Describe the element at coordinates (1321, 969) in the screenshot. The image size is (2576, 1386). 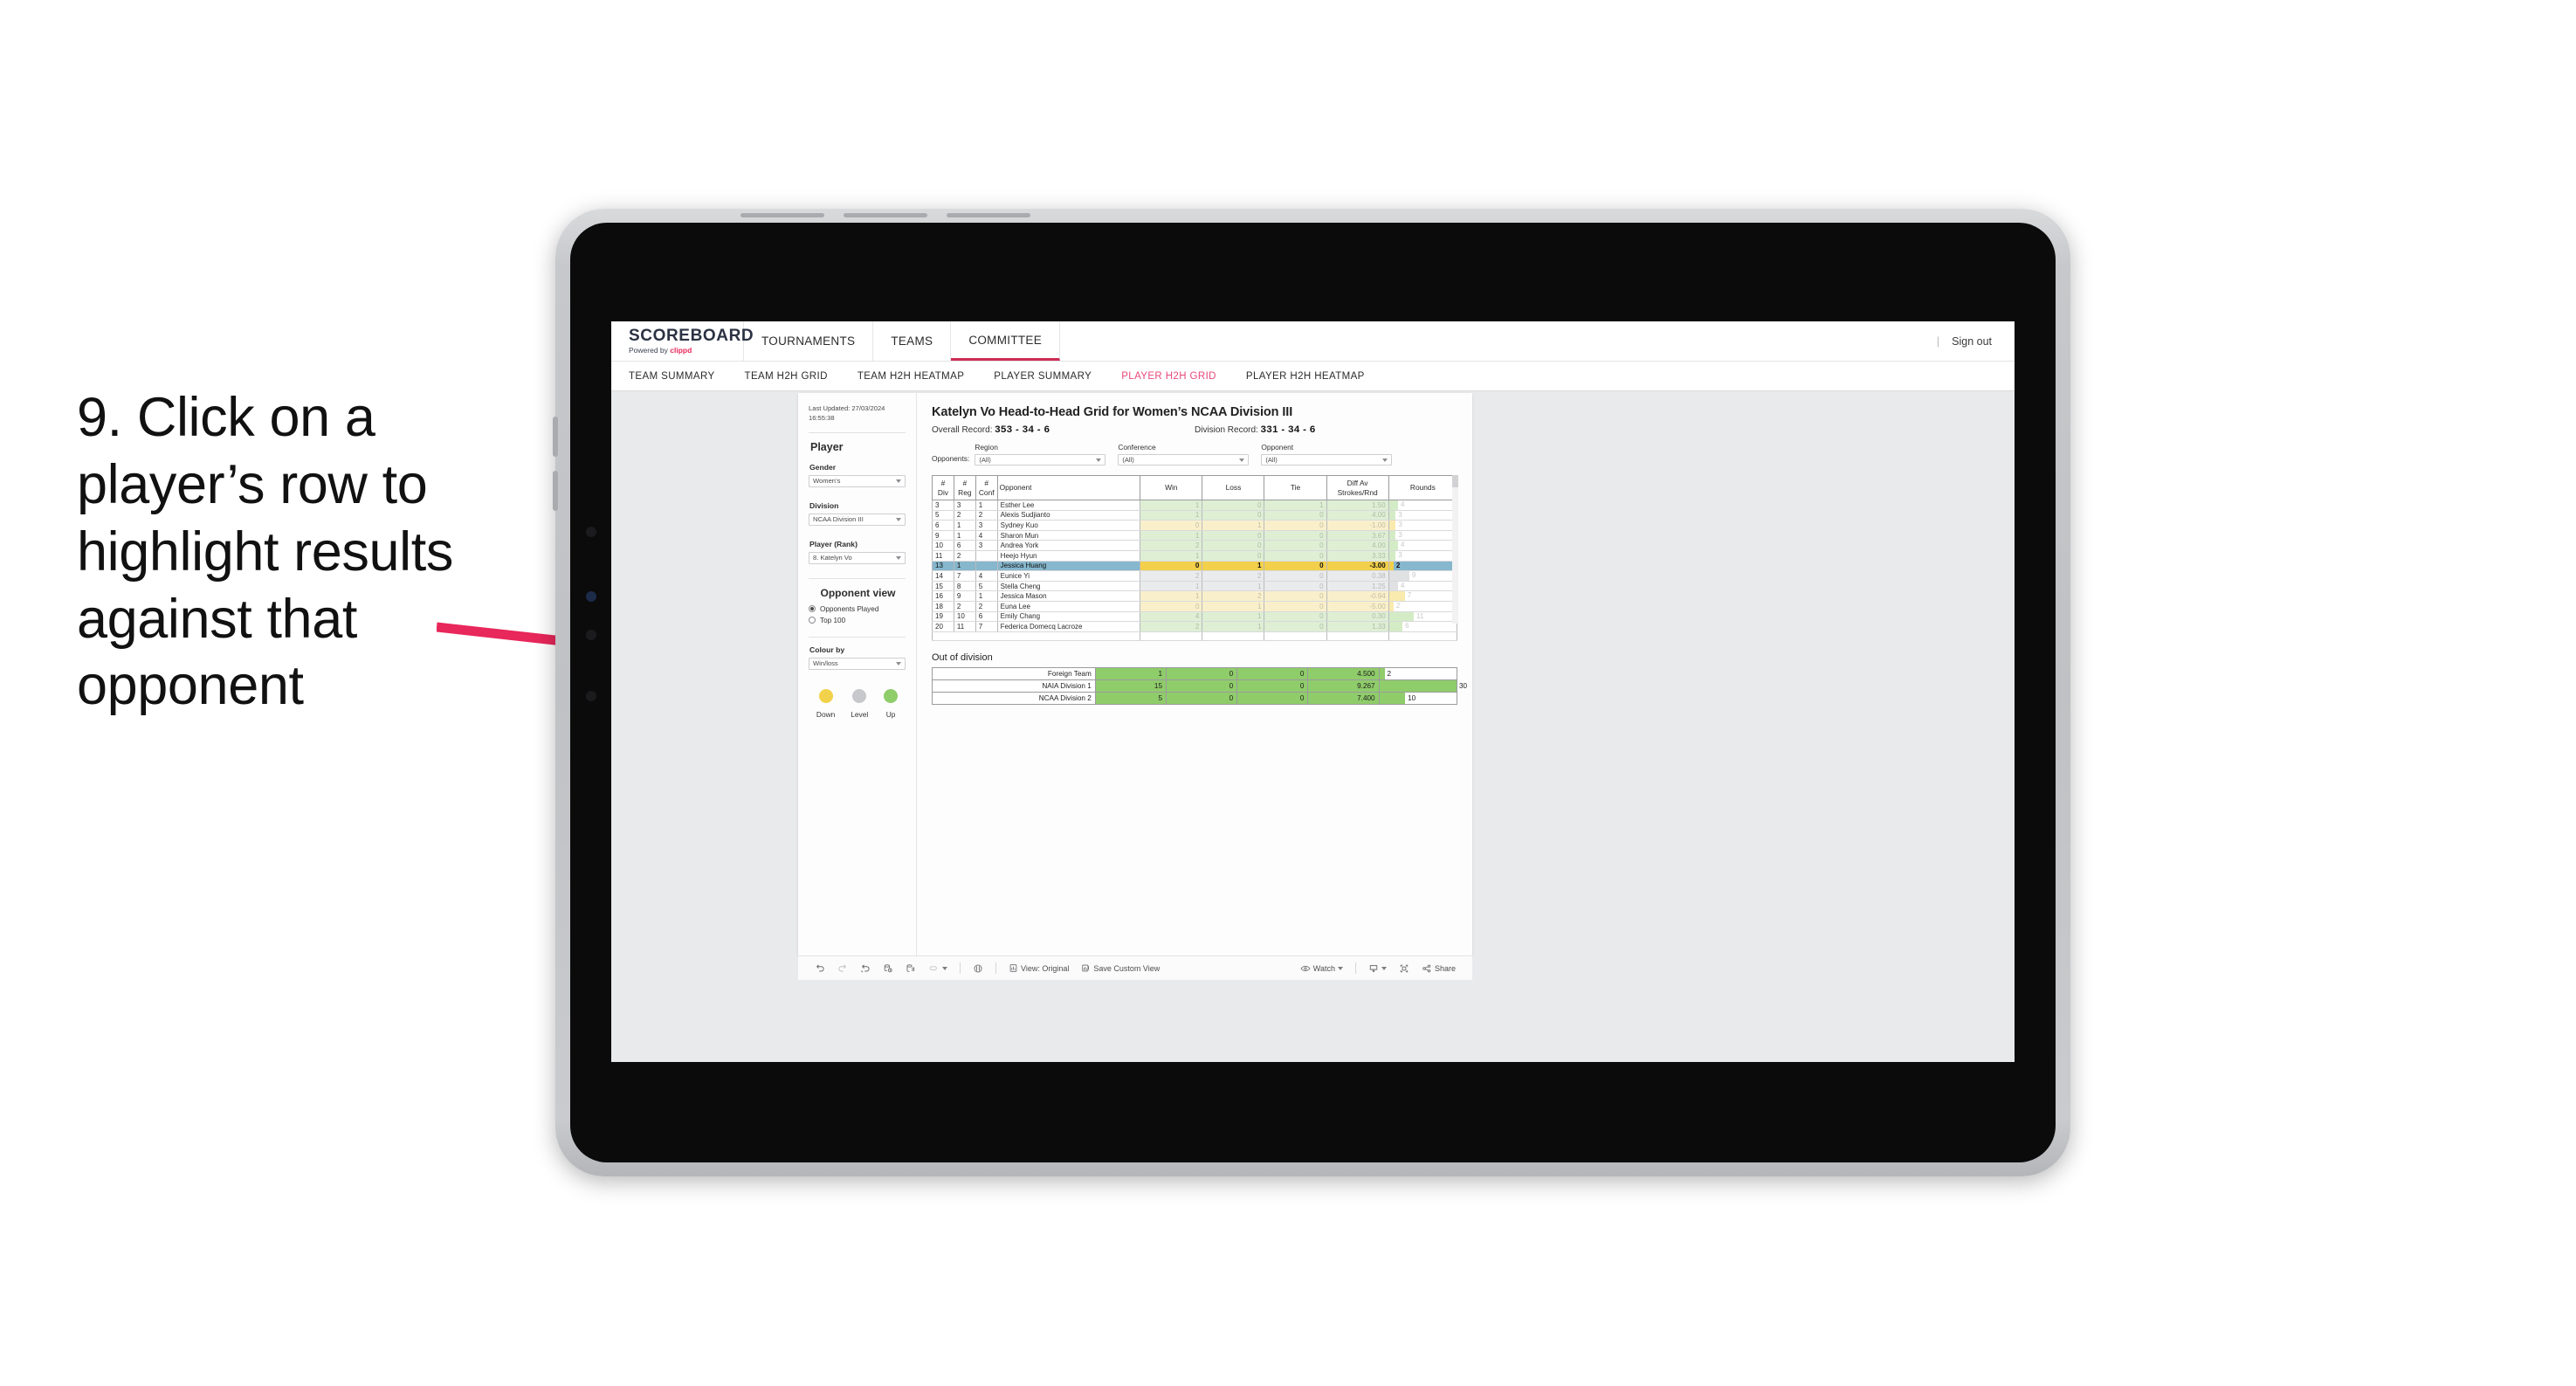
I see `watch-button: Watch` at that location.